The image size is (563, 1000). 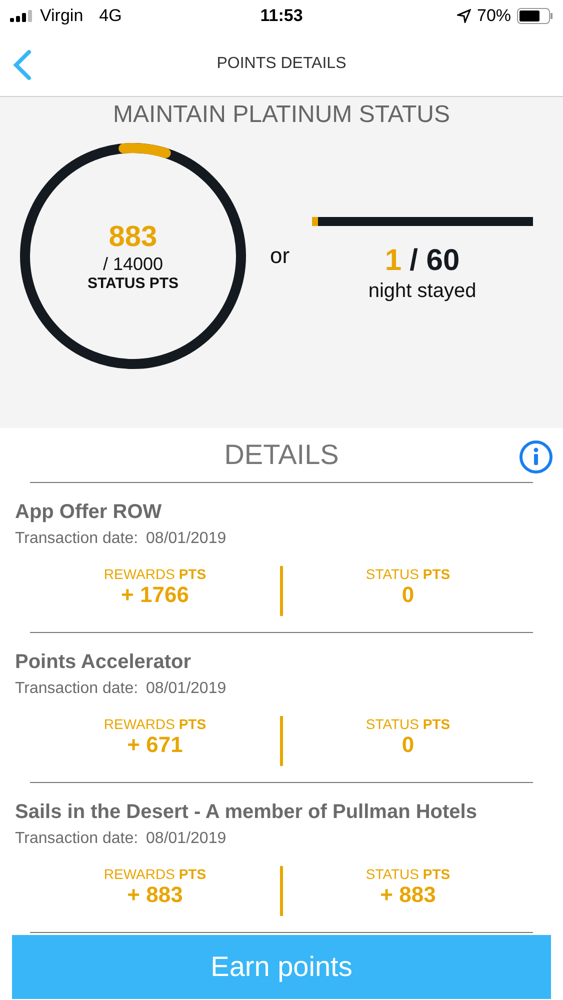 I want to click on page-title: POINTS DETAILS, so click(x=281, y=64).